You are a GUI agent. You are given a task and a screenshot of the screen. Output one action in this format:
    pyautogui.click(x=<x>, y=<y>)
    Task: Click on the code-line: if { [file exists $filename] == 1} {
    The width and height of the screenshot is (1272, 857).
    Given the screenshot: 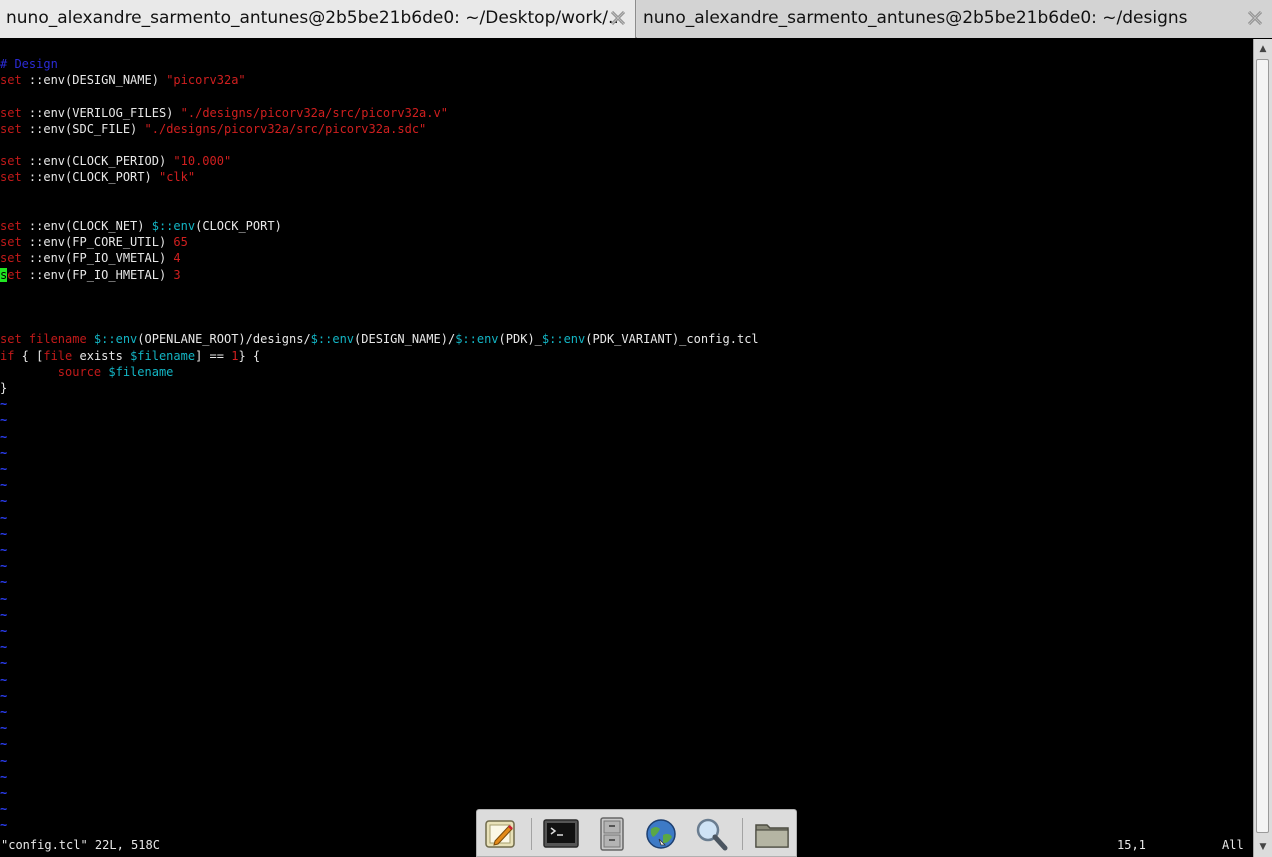 What is the action you would take?
    pyautogui.click(x=130, y=356)
    